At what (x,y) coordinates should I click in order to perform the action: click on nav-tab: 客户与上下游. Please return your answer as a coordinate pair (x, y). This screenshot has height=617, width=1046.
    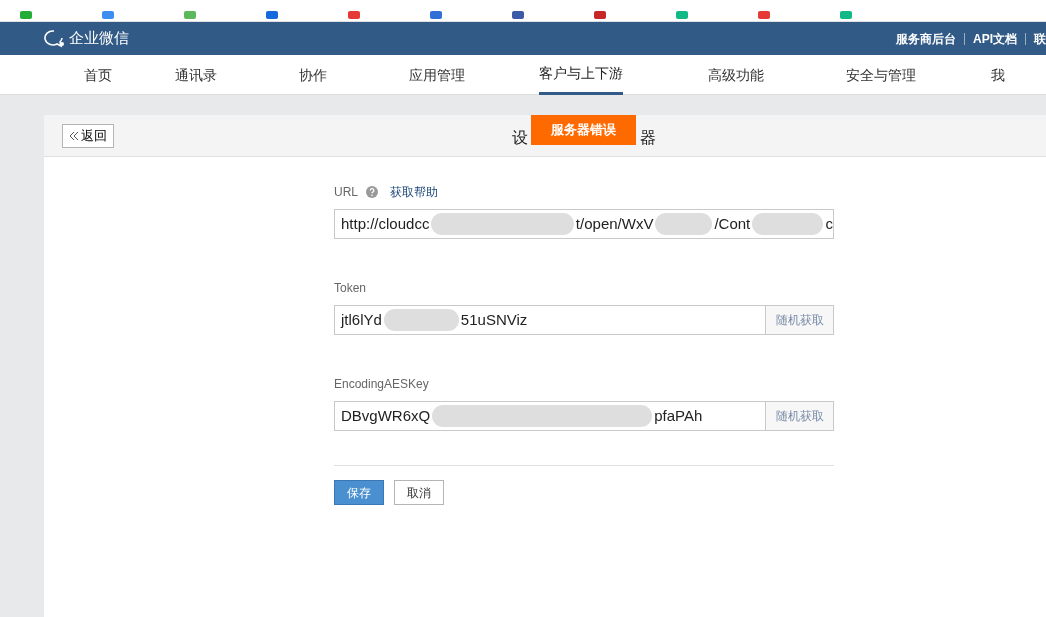
    Looking at the image, I should click on (581, 74).